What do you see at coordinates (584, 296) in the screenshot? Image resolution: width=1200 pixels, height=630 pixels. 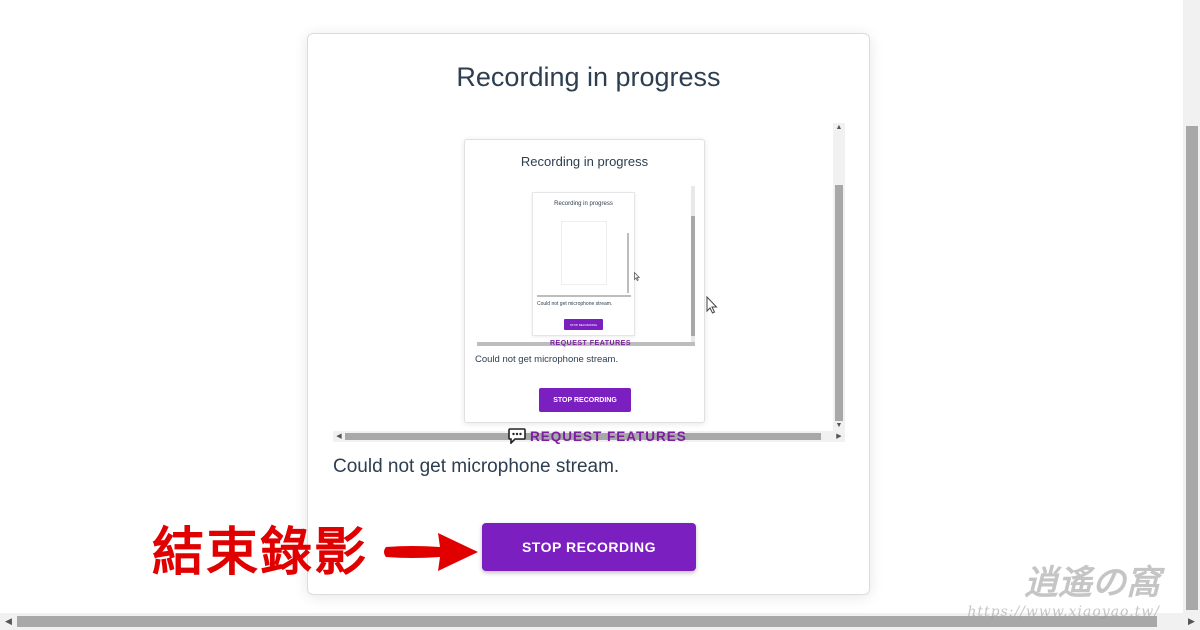 I see `preview-inner-scrollbar-horizontal` at bounding box center [584, 296].